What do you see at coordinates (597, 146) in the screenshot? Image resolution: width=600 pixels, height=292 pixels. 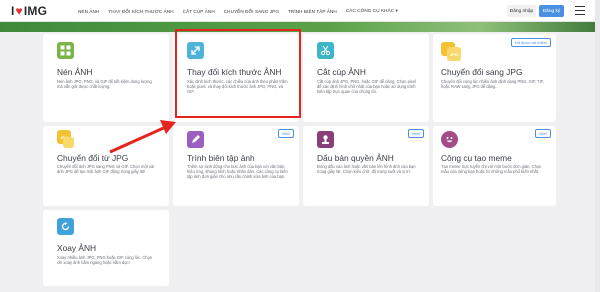 I see `page-edge` at bounding box center [597, 146].